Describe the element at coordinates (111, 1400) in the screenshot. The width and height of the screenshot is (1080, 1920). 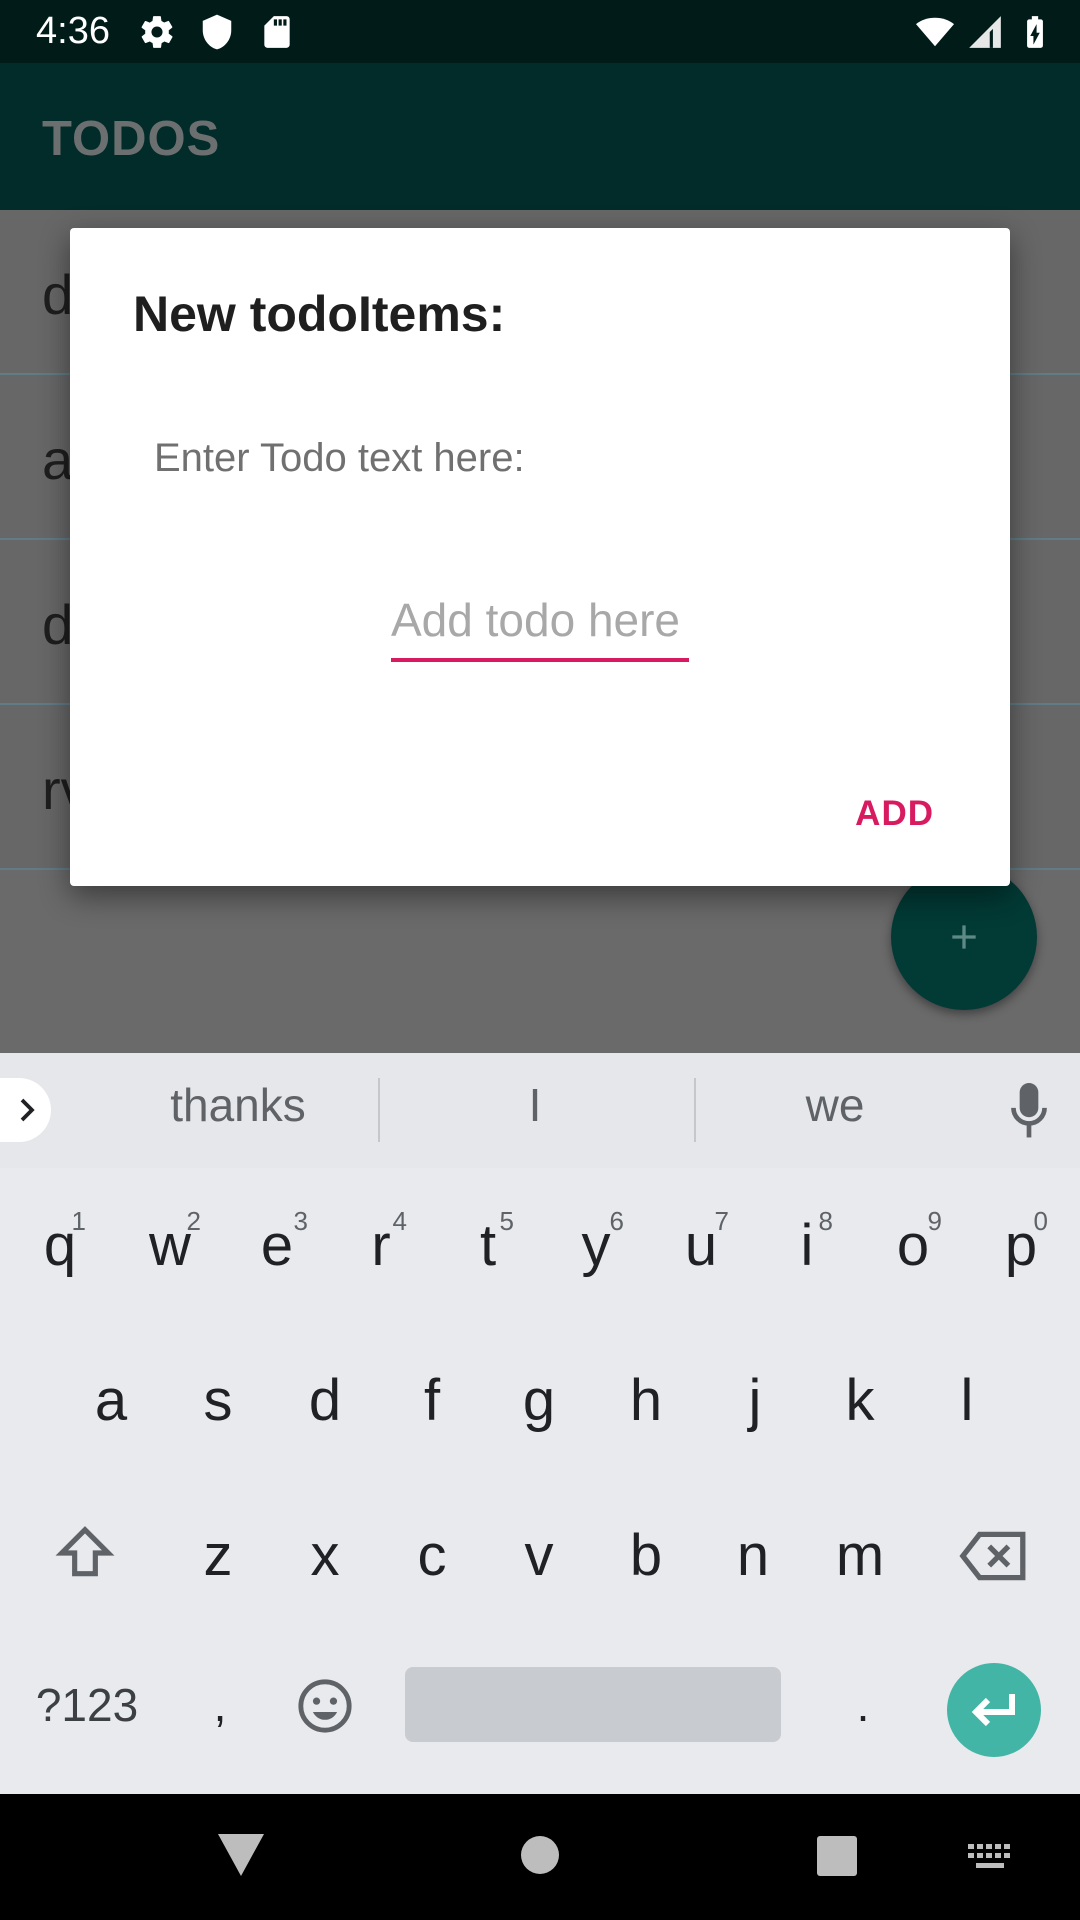
I see `key-a: a` at that location.